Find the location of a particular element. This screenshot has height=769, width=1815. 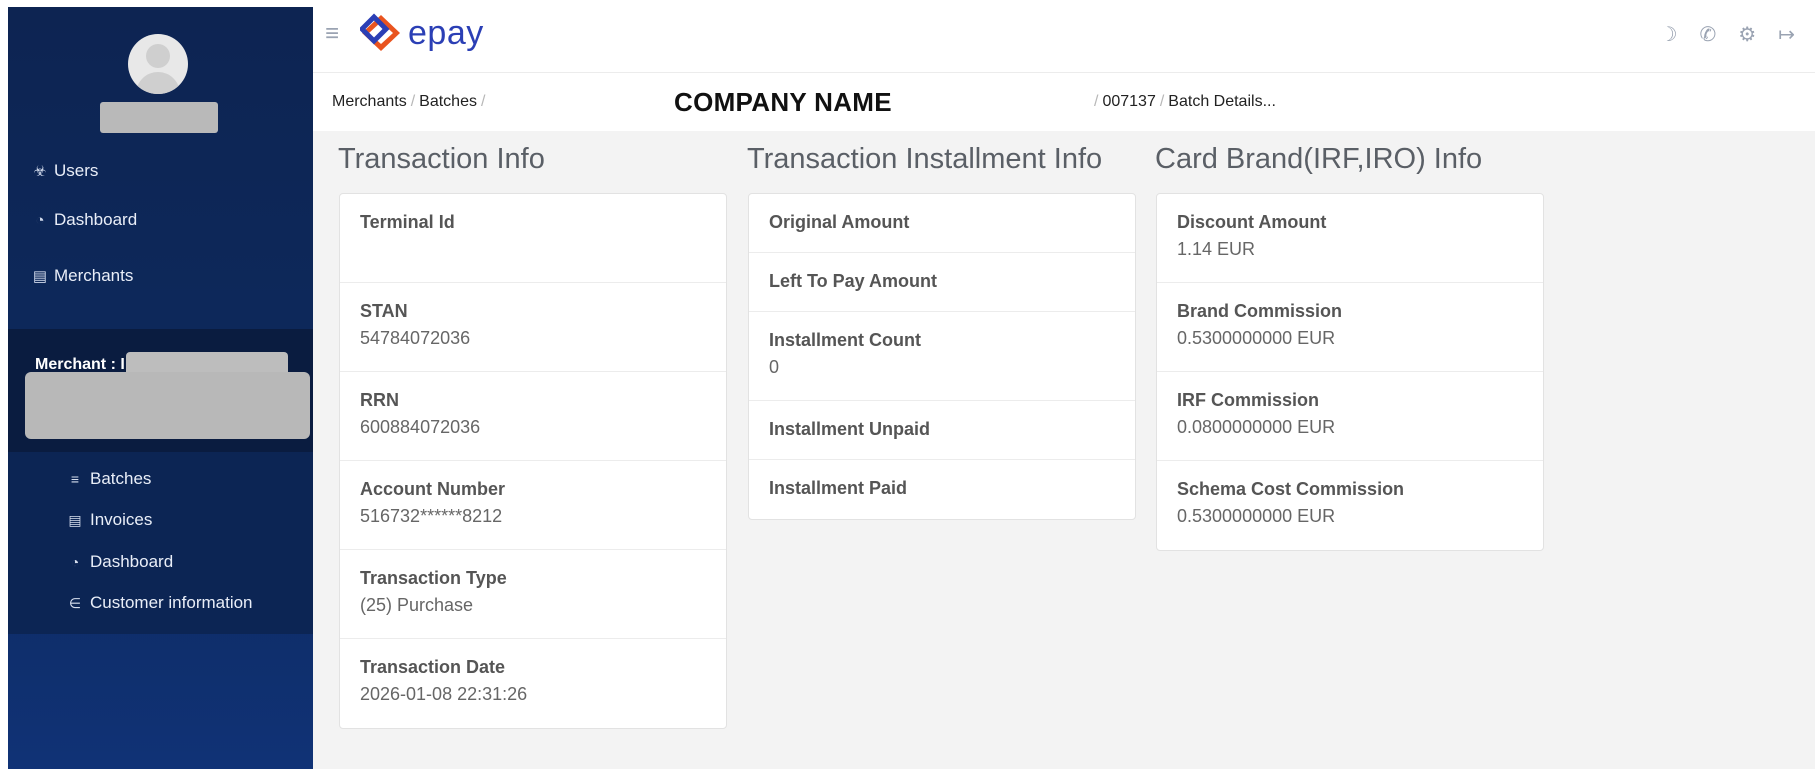

info-row-schema-cost-commission: Schema Cost Commission 0.5300000000 EUR is located at coordinates (1350, 505).